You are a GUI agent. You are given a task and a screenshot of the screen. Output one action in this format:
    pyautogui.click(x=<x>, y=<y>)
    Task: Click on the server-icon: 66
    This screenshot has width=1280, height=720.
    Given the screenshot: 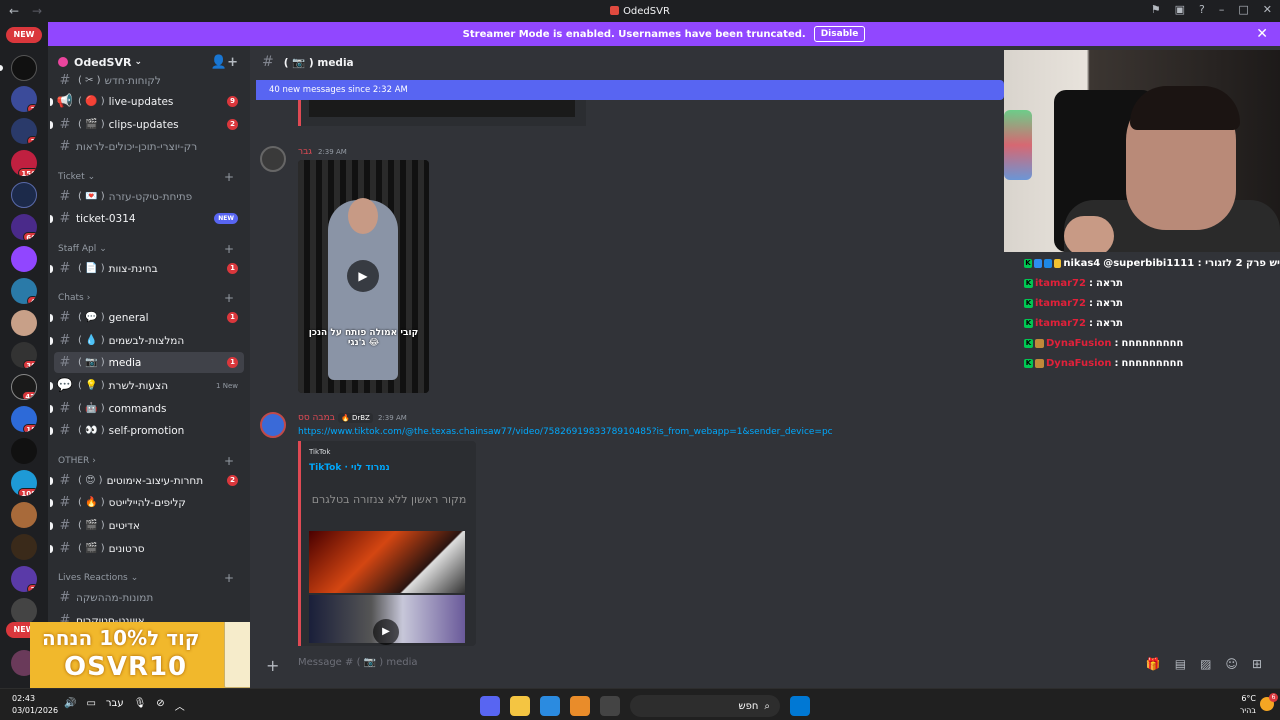 What is the action you would take?
    pyautogui.click(x=24, y=227)
    